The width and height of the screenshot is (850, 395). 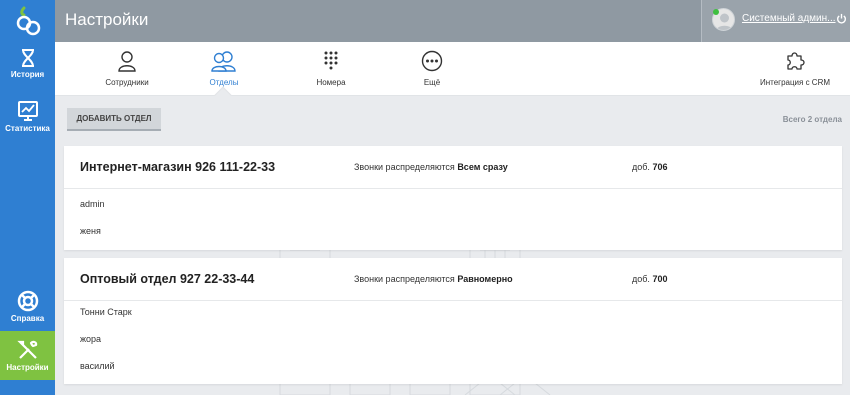 I want to click on keypad-icon, so click(x=331, y=60).